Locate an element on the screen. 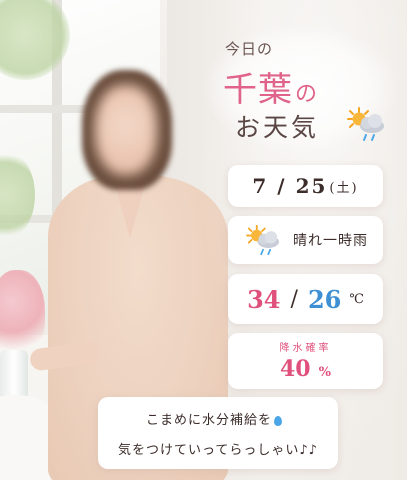  temperature-card: 34 / 26 ℃ is located at coordinates (305, 299).